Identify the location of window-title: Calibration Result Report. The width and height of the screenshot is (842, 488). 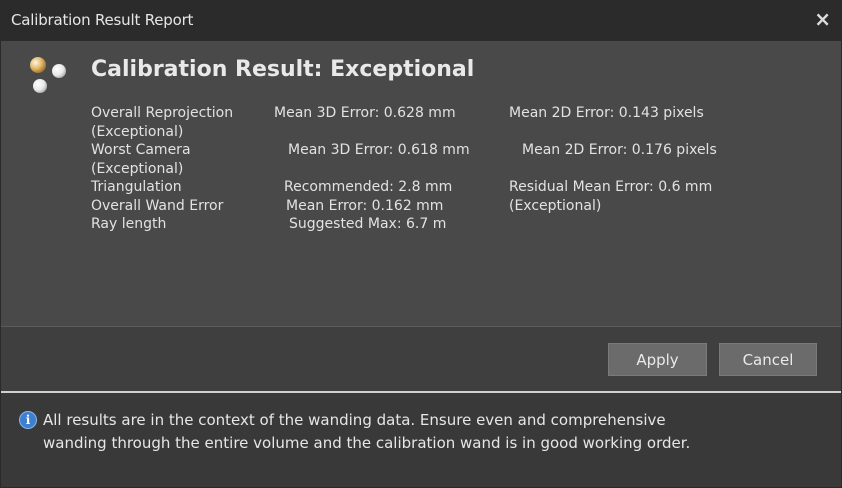
(102, 20).